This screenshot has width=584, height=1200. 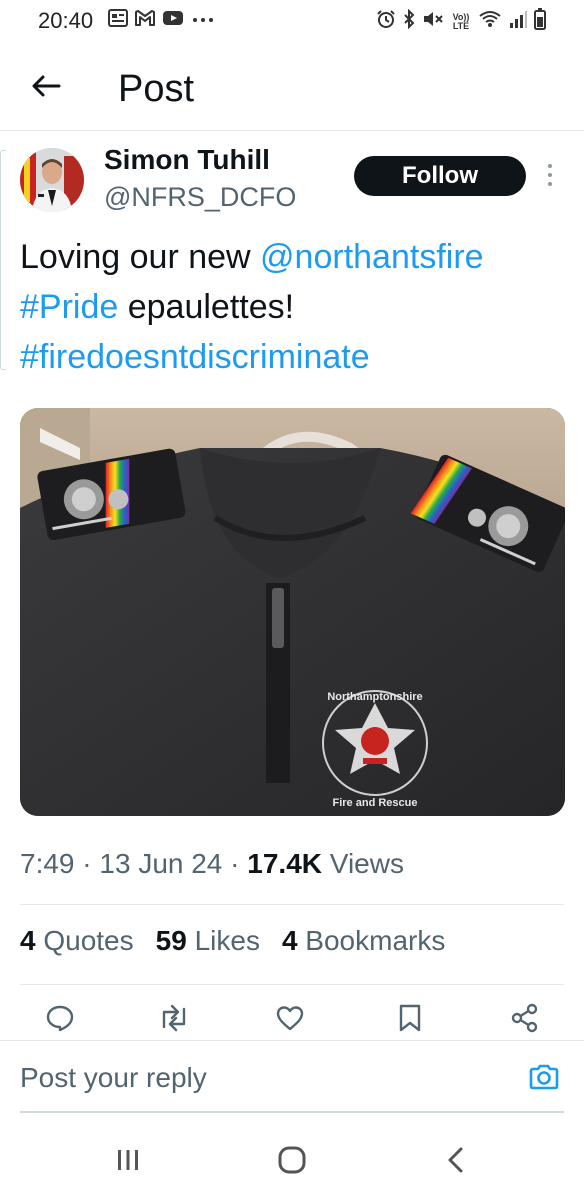 What do you see at coordinates (518, 21) in the screenshot?
I see `signal-icon` at bounding box center [518, 21].